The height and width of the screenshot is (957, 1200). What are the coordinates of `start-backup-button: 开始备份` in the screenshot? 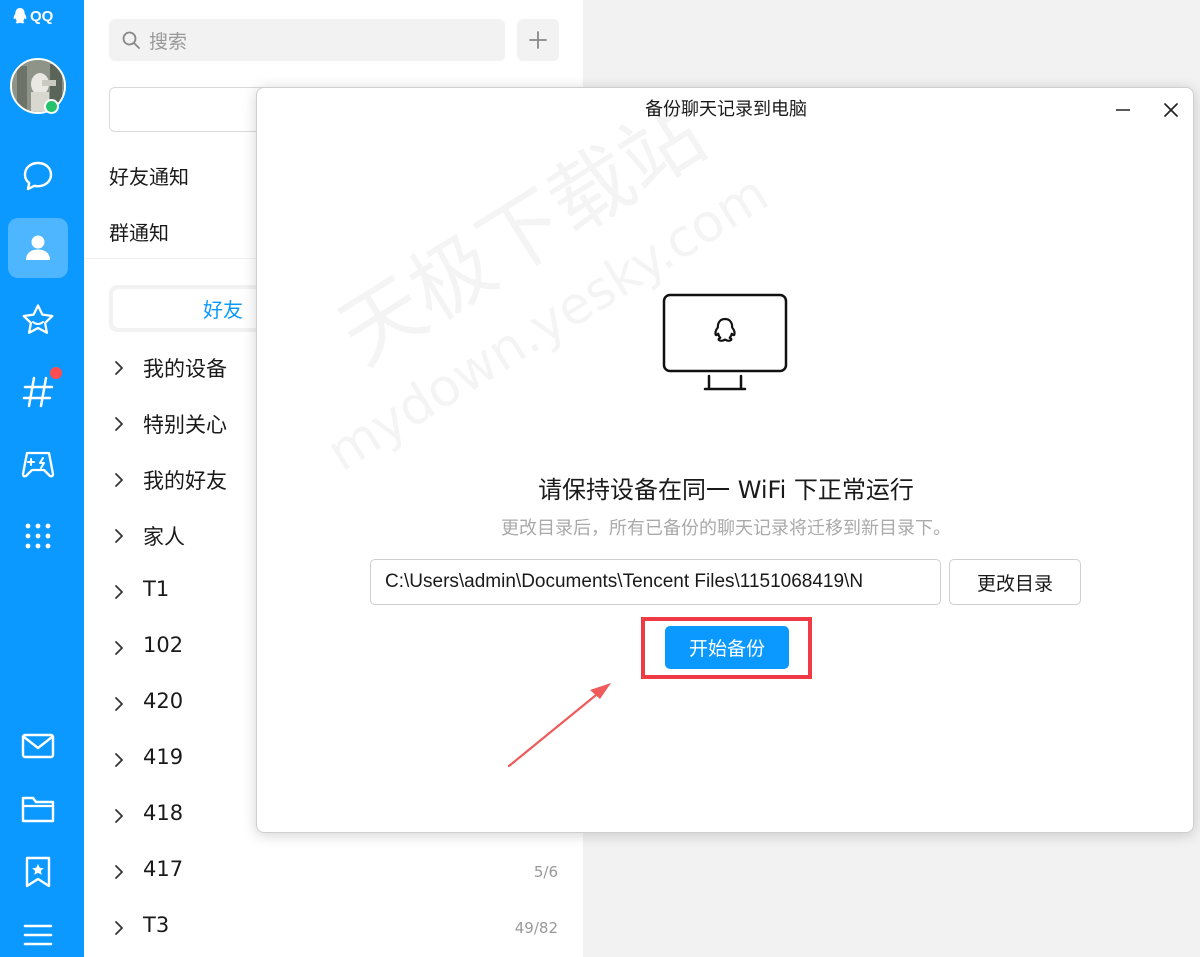 It's located at (727, 647).